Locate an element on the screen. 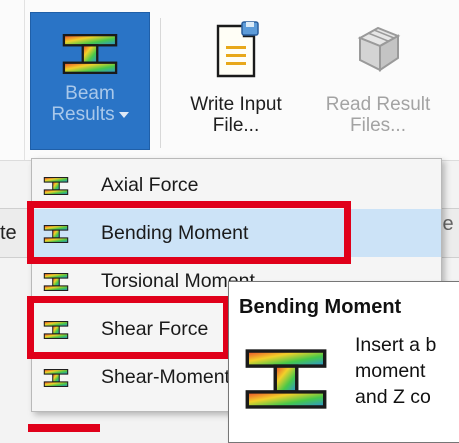 This screenshot has width=459, height=443. menu-item-label: Axial Force is located at coordinates (150, 184).